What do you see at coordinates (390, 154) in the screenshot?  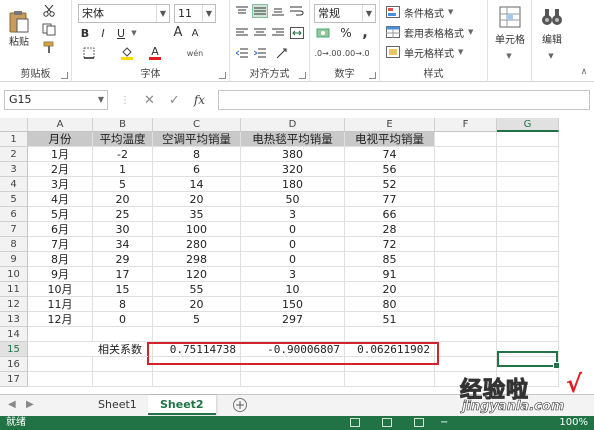 I see `cell-E2: 74` at bounding box center [390, 154].